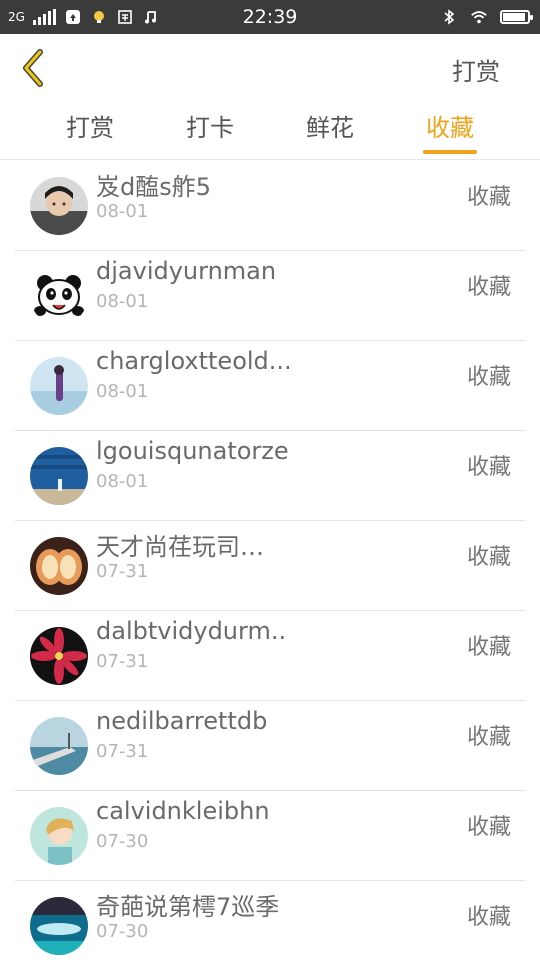 This screenshot has width=540, height=960. I want to click on list-item: 天才尚荏玩司… 07-31 收藏, so click(270, 566).